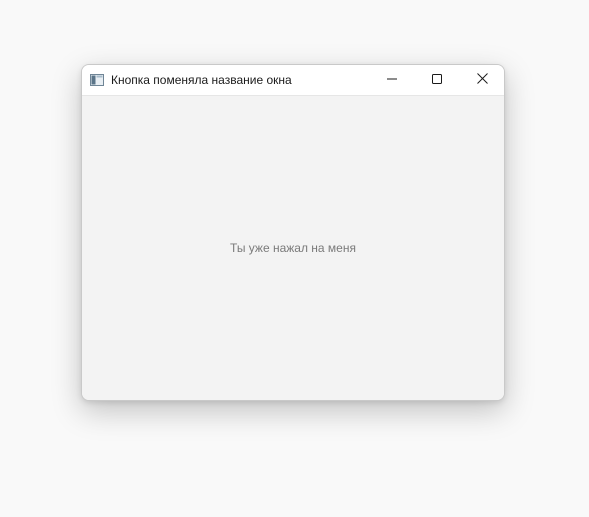  Describe the element at coordinates (97, 79) in the screenshot. I see `window-app-icon` at that location.